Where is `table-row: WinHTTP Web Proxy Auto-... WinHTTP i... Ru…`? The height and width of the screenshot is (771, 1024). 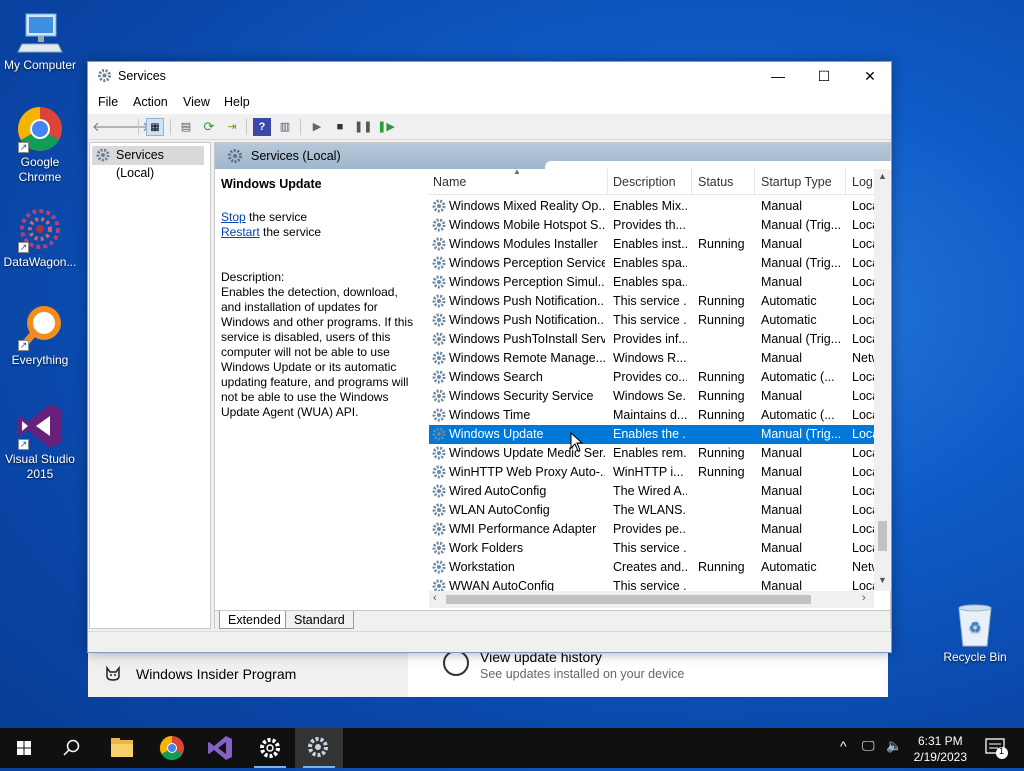 table-row: WinHTTP Web Proxy Auto-... WinHTTP i... Ru… is located at coordinates (651, 472).